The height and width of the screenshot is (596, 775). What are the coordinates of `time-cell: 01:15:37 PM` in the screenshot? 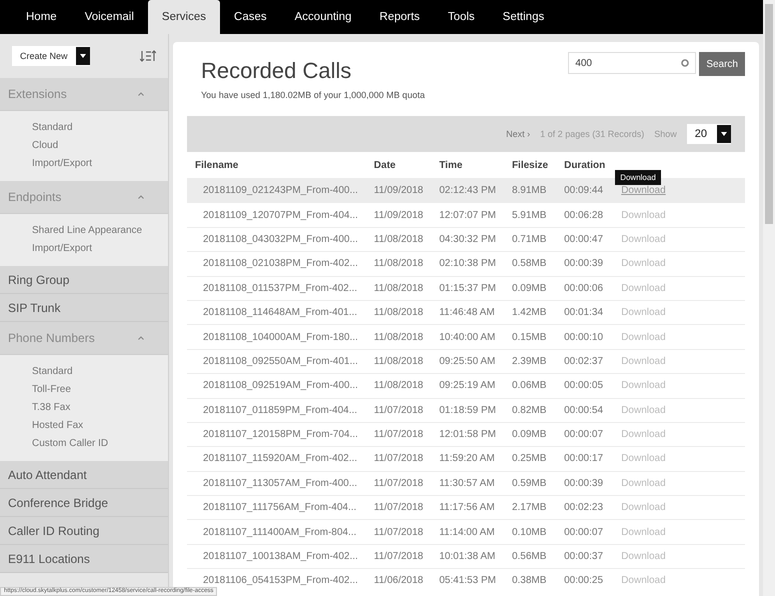 It's located at (467, 288).